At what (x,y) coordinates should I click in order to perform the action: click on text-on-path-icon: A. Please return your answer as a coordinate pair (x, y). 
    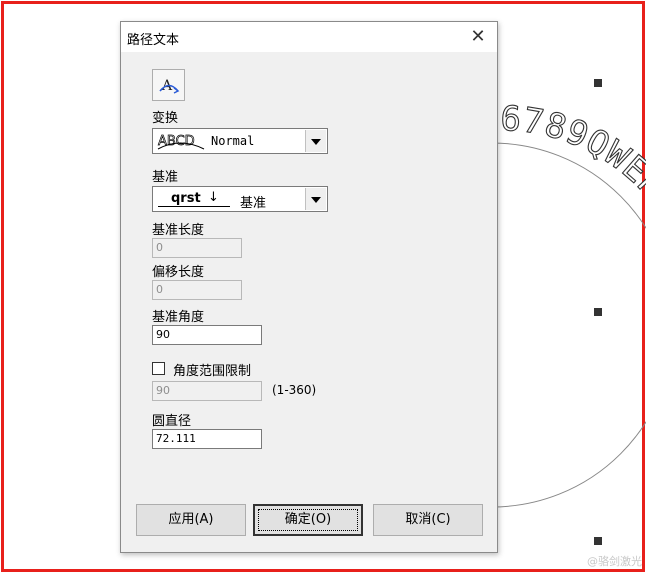
    Looking at the image, I should click on (169, 86).